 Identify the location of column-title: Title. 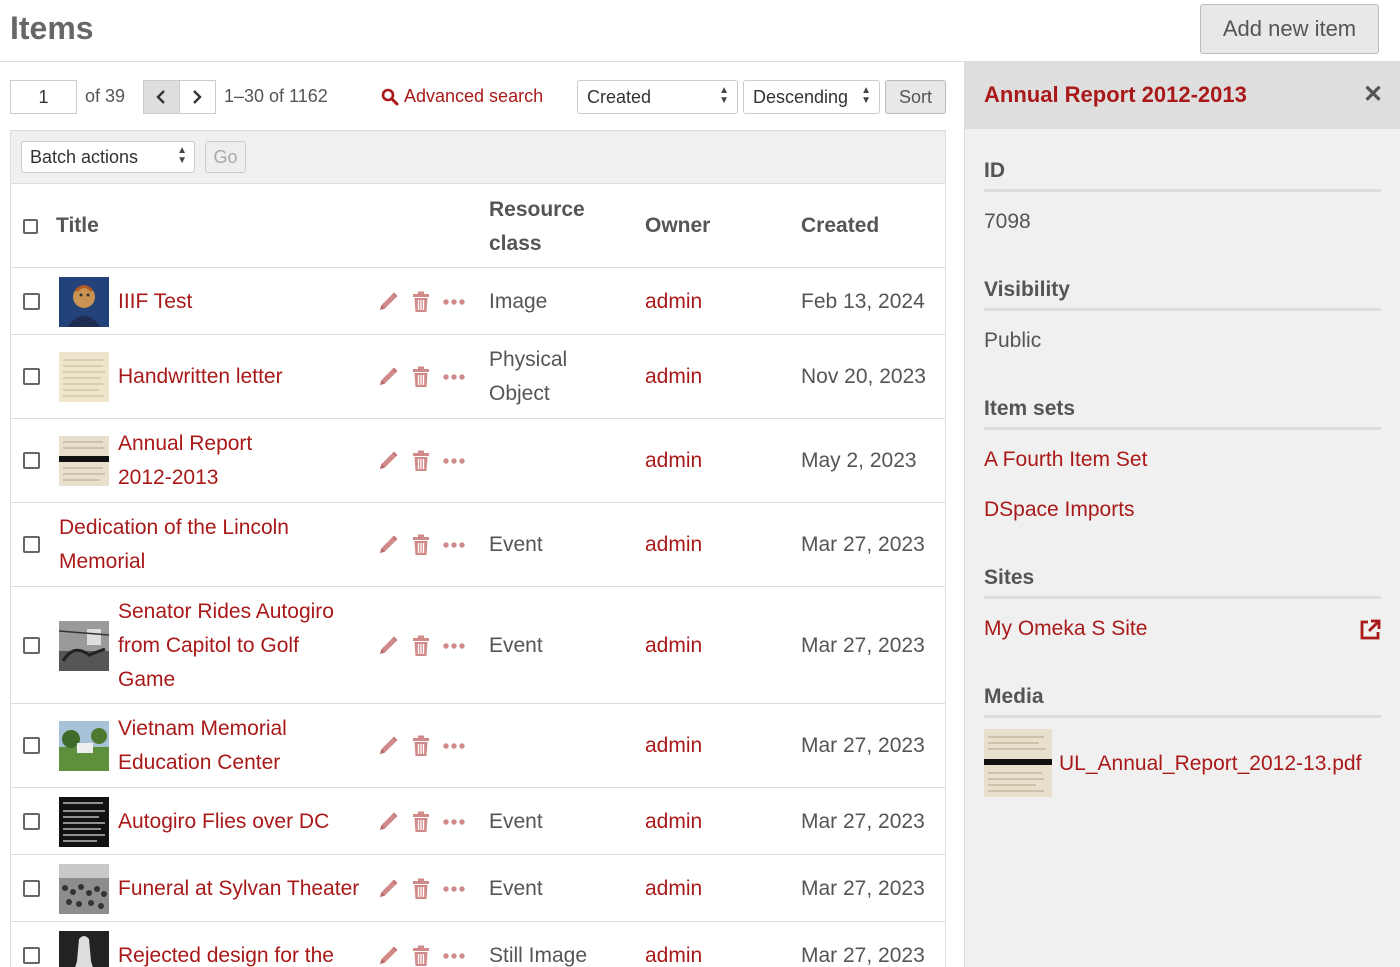
(77, 226).